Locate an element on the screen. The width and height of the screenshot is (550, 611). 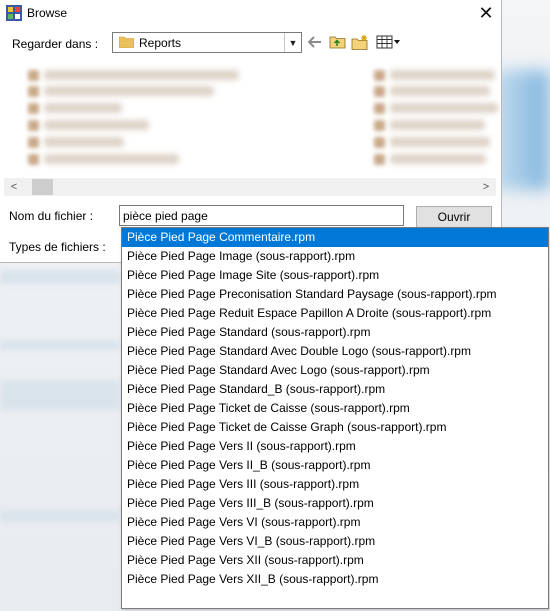
scrollbar-thumb is located at coordinates (42, 187).